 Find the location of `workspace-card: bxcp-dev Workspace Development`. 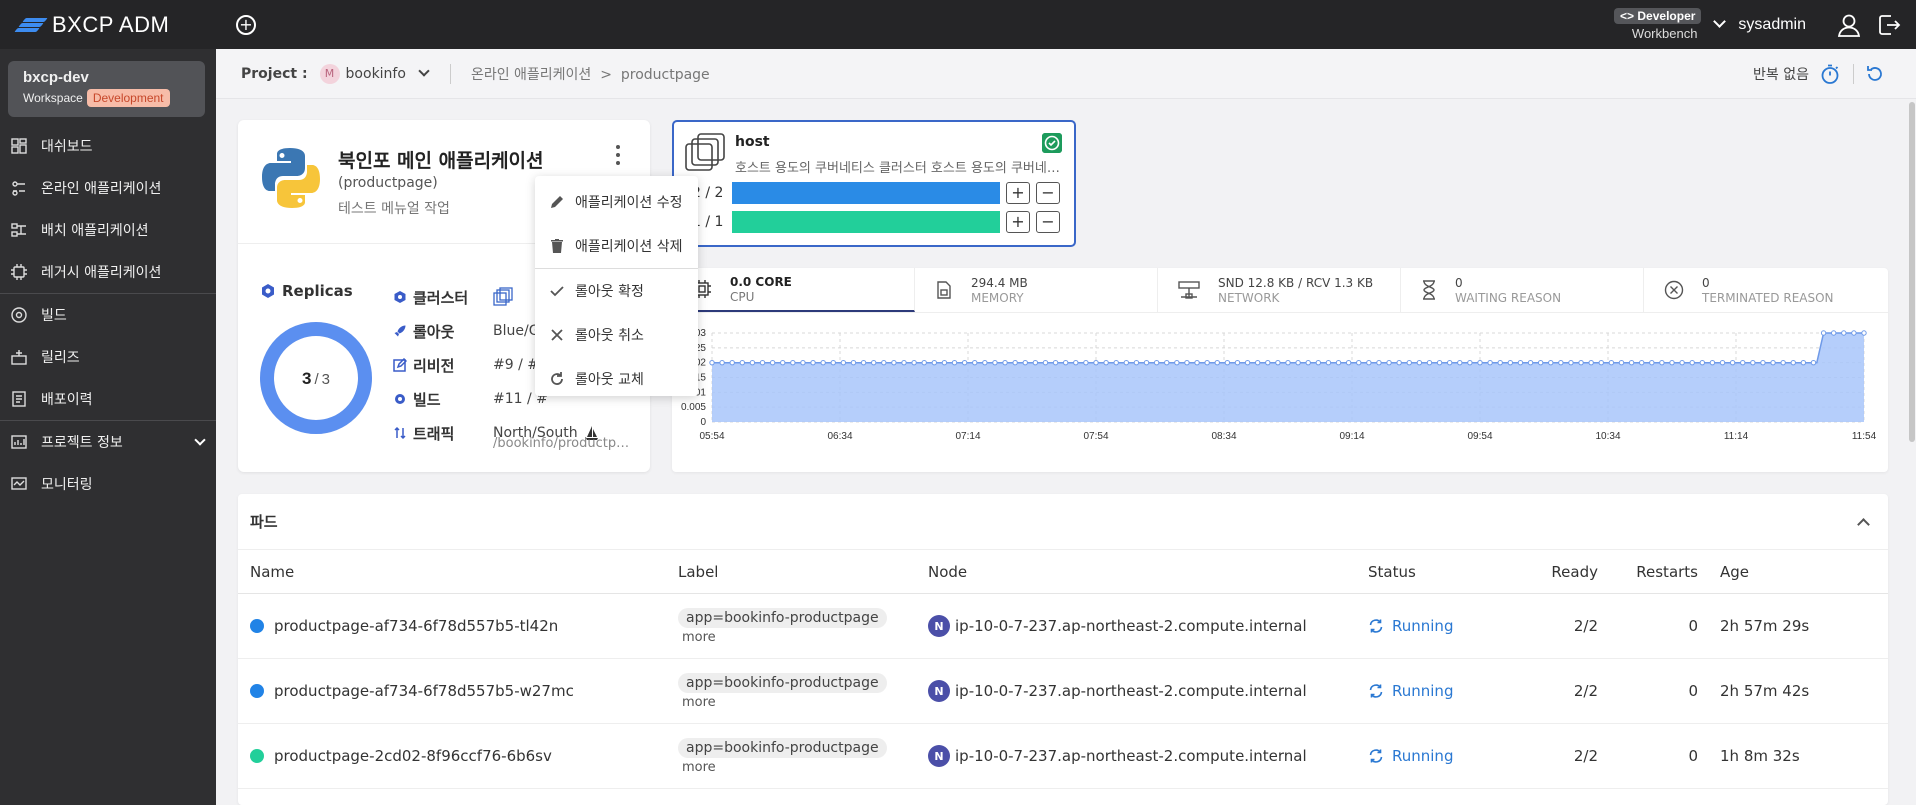

workspace-card: bxcp-dev Workspace Development is located at coordinates (106, 89).